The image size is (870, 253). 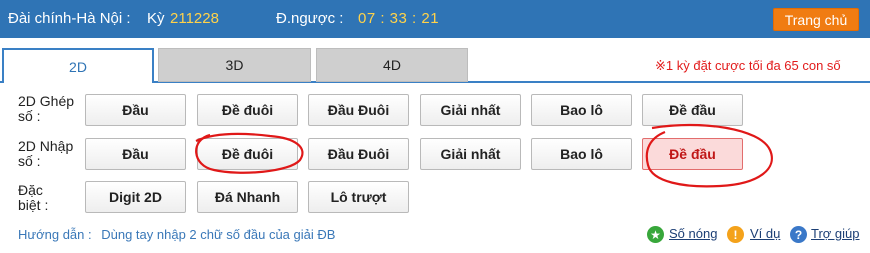 What do you see at coordinates (392, 65) in the screenshot?
I see `tab-4d: 4D` at bounding box center [392, 65].